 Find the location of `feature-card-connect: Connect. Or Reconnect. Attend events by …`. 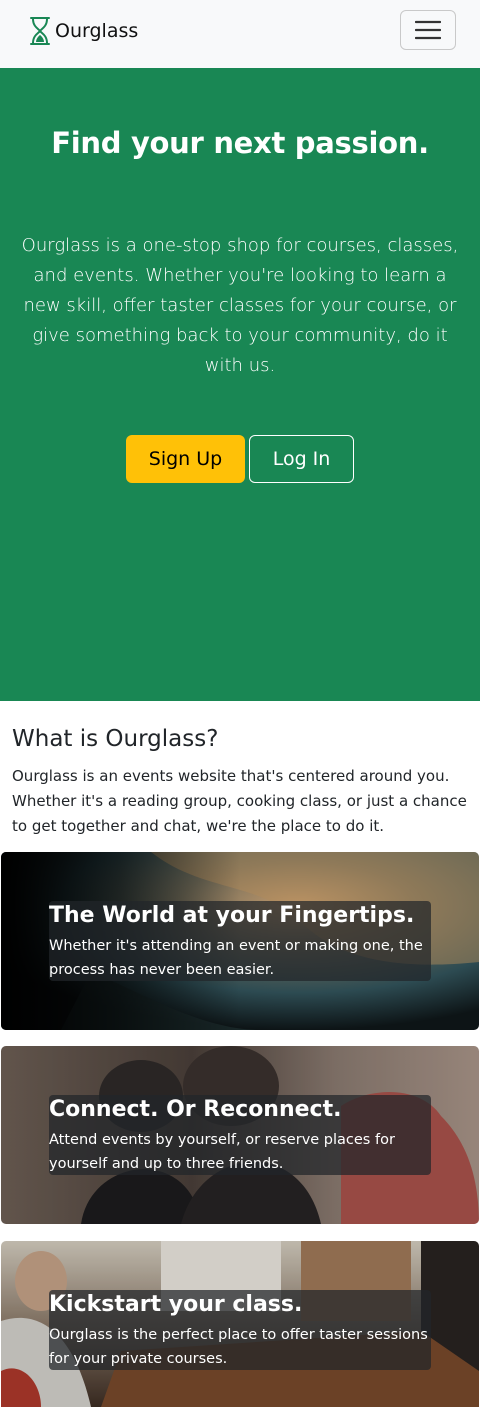

feature-card-connect: Connect. Or Reconnect. Attend events by … is located at coordinates (240, 1135).